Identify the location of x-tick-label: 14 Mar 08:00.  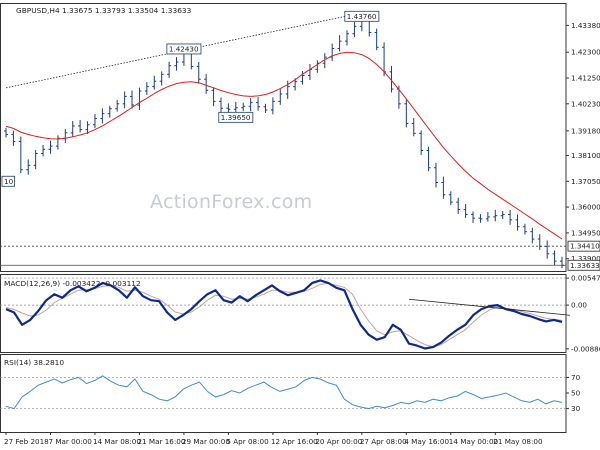
(117, 441).